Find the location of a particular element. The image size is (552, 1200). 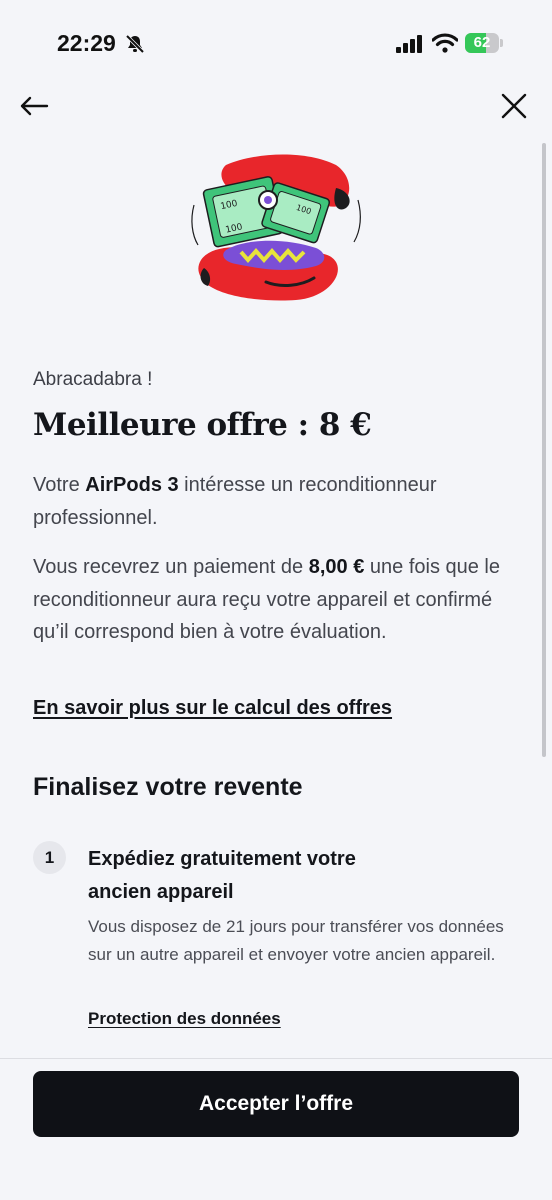

offer-title: Meilleure offre : 8 € is located at coordinates (202, 425).